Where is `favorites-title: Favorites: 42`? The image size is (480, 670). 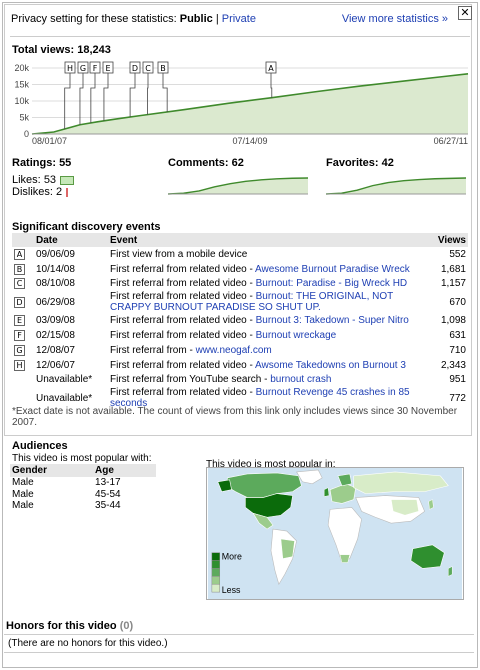
favorites-title: Favorites: 42 is located at coordinates (360, 163).